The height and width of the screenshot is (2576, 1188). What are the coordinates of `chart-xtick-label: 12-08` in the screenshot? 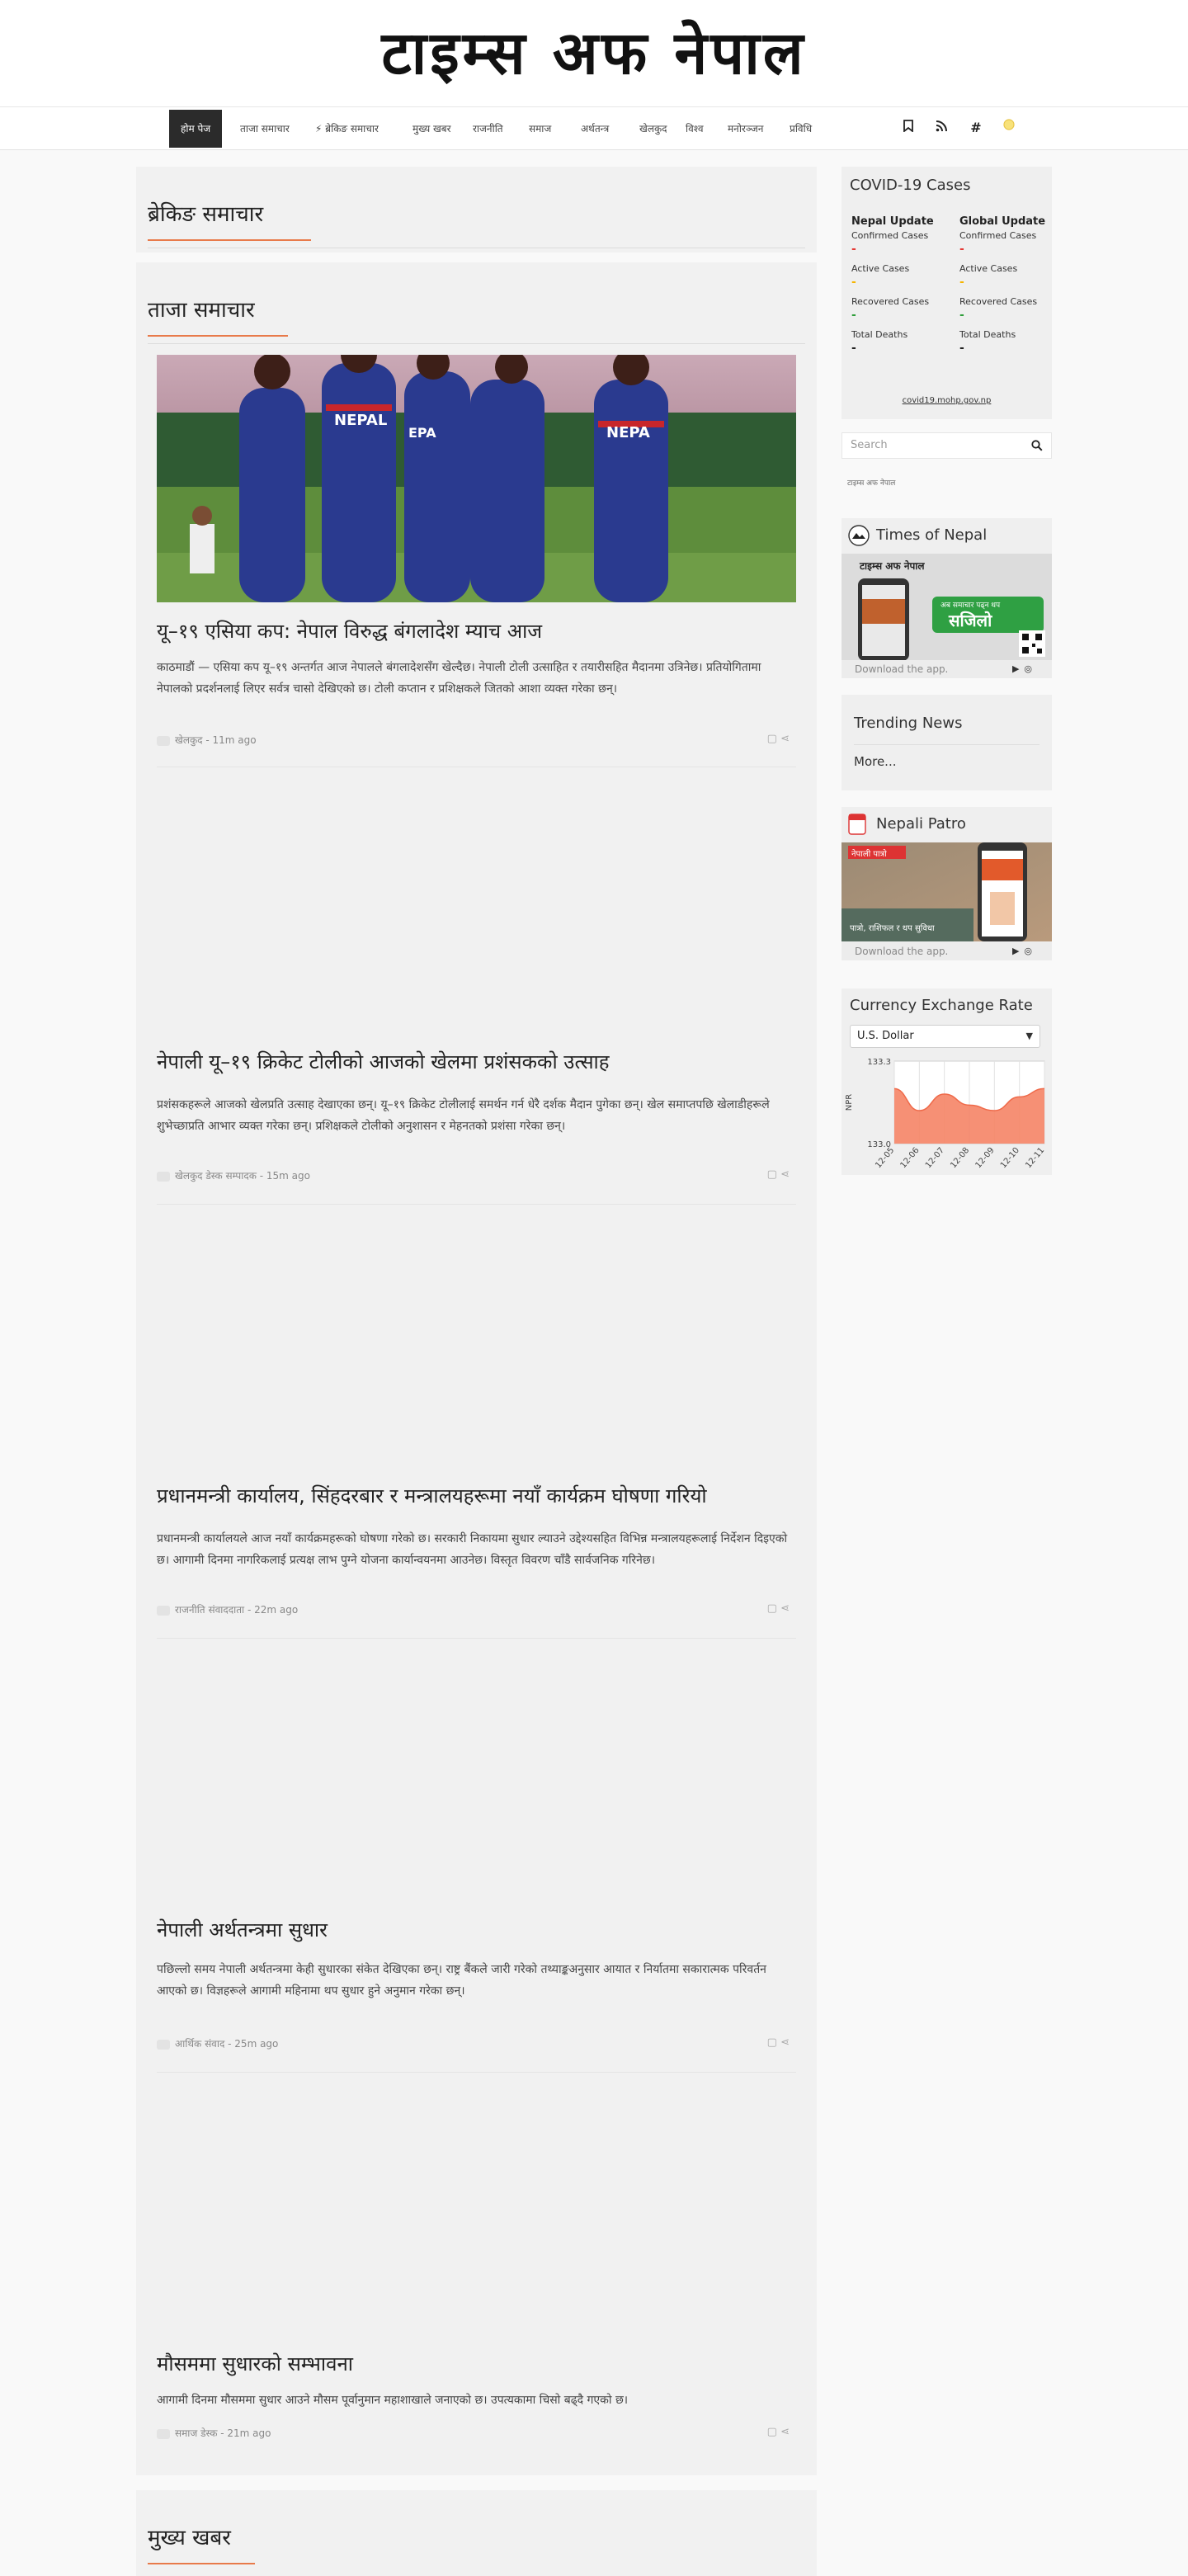 It's located at (960, 1158).